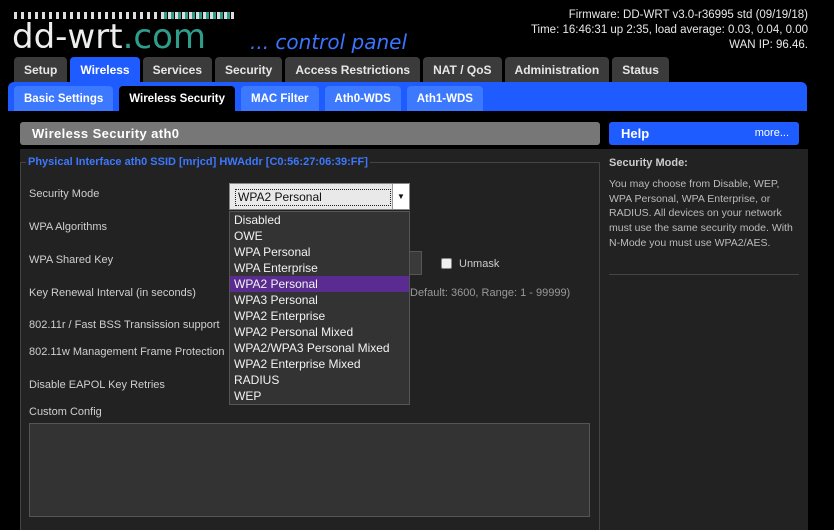 This screenshot has height=530, width=834. Describe the element at coordinates (319, 396) in the screenshot. I see `option-wep: WEP` at that location.